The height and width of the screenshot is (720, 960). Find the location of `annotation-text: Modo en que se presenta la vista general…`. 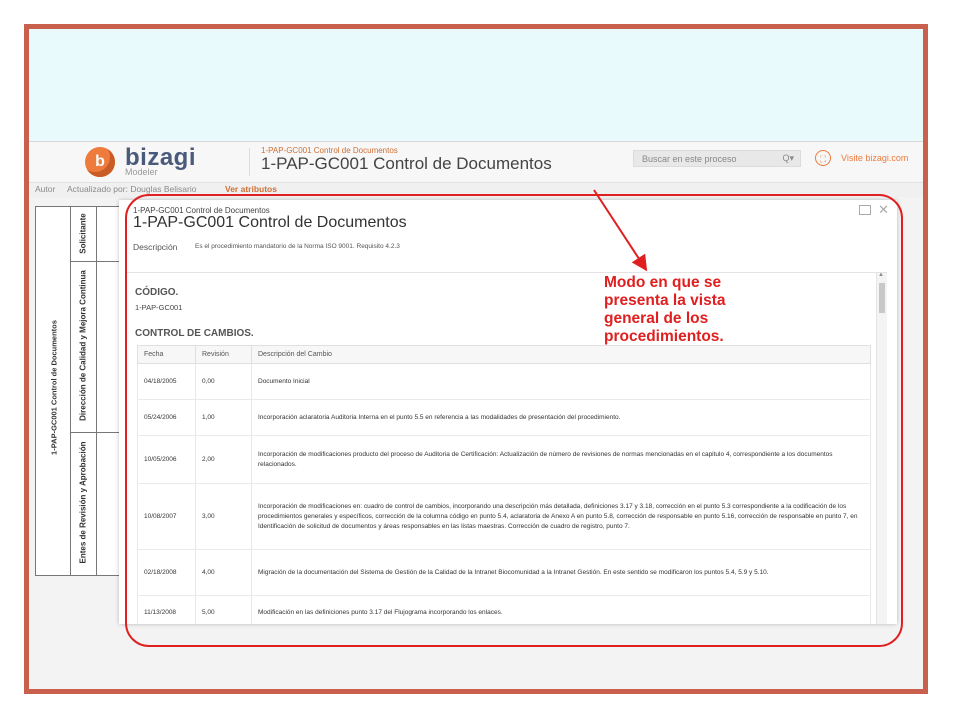

annotation-text: Modo en que se presenta la vista general… is located at coordinates (665, 309).